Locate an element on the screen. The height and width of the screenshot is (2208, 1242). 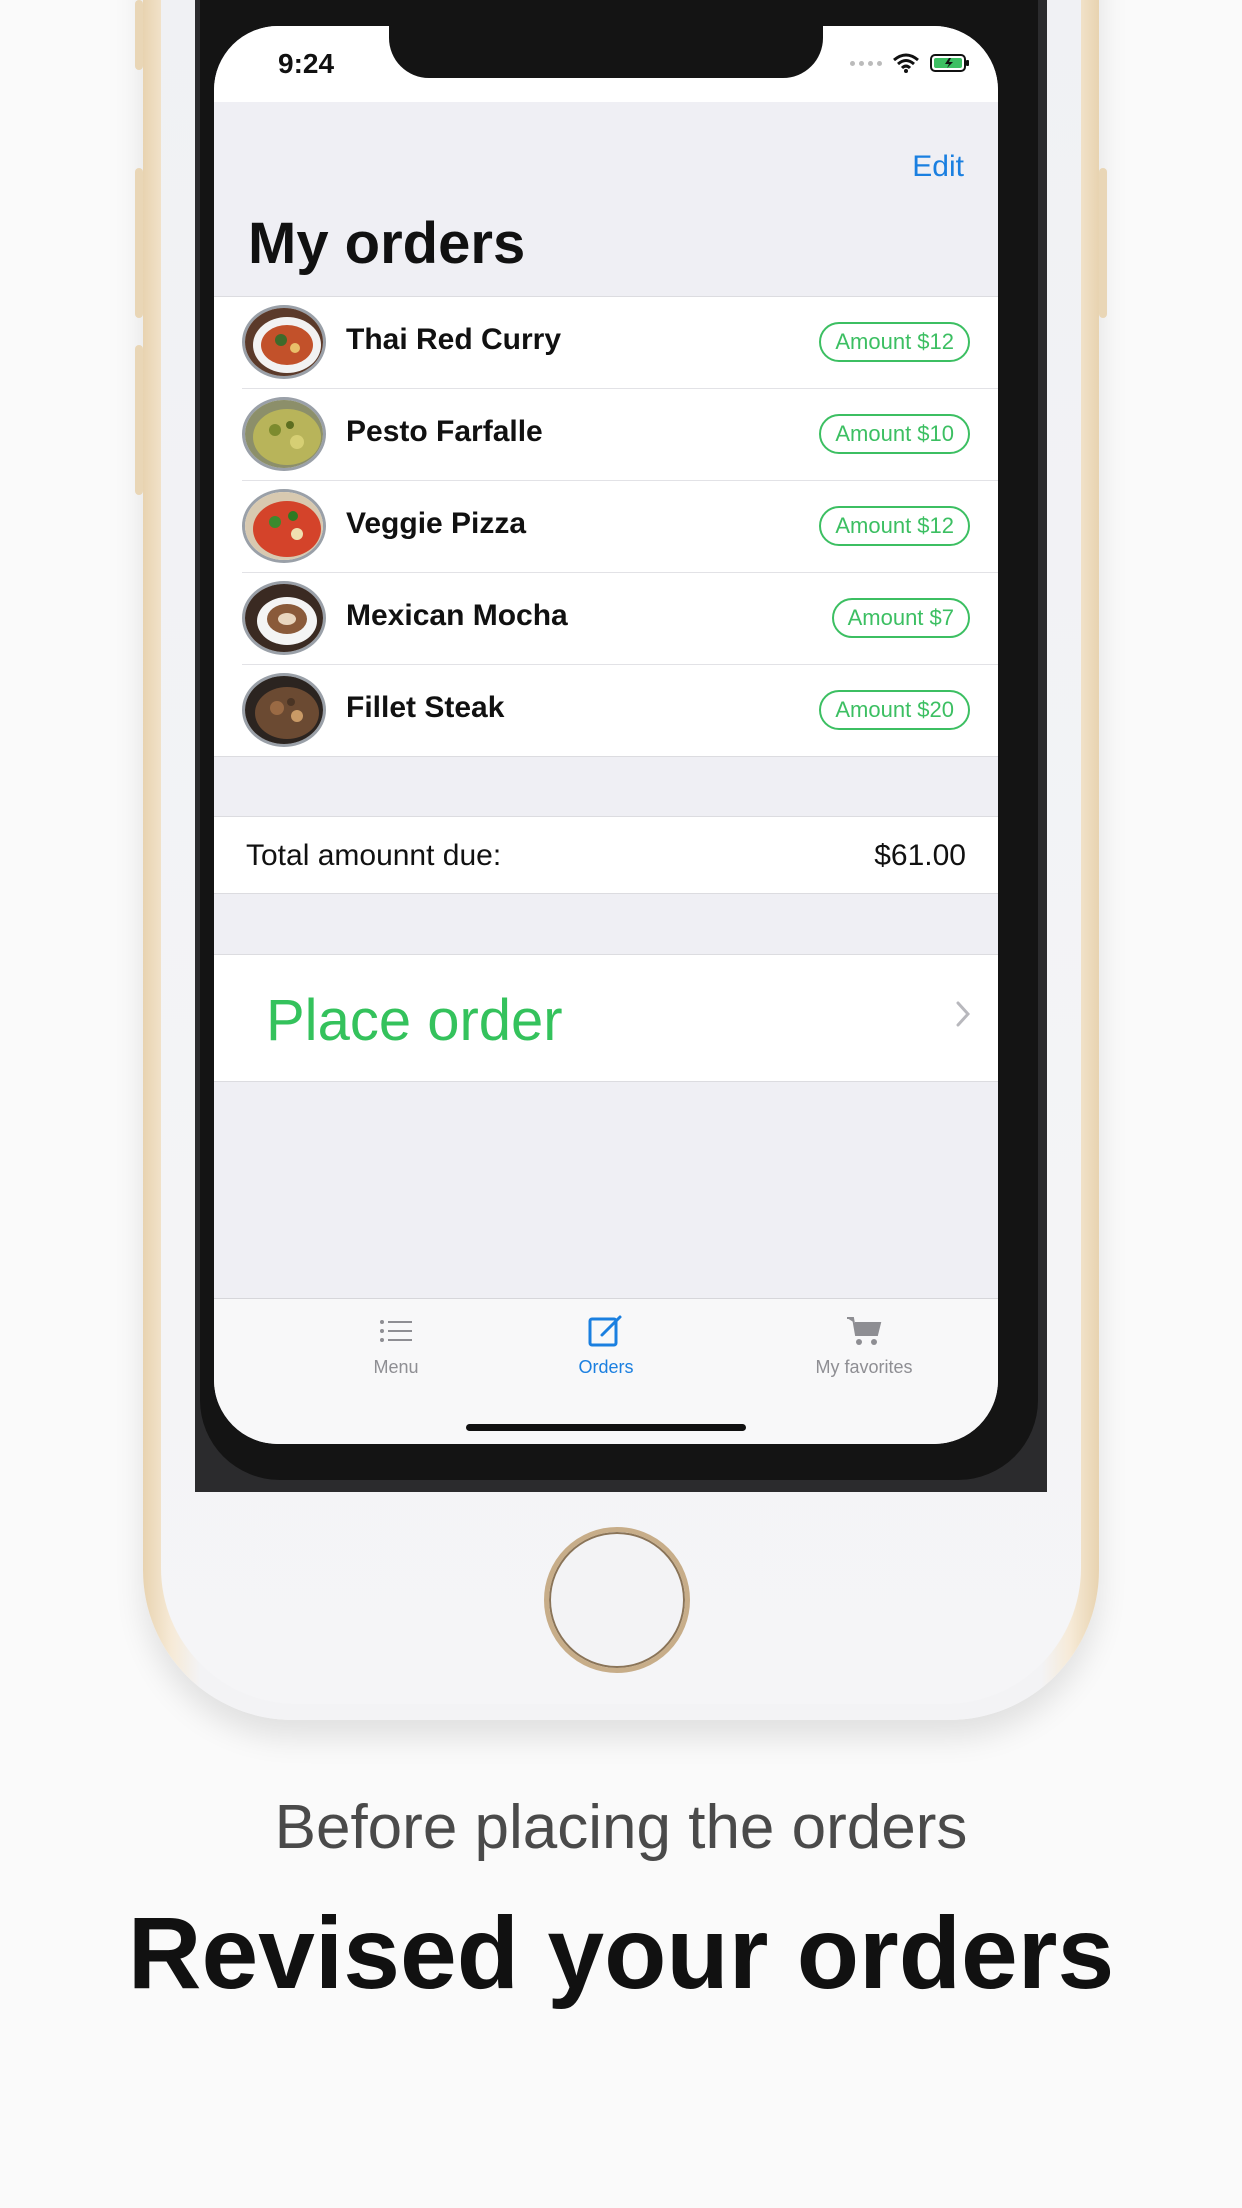
edit-button: Edit is located at coordinates (938, 167).